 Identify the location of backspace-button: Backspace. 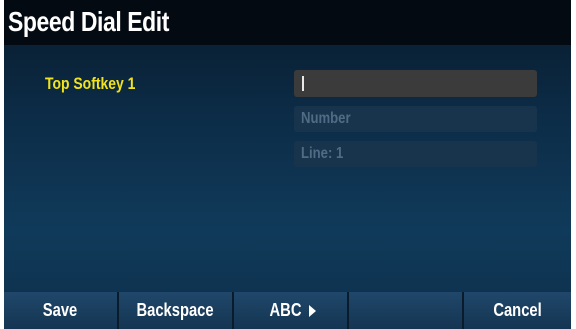
(176, 310).